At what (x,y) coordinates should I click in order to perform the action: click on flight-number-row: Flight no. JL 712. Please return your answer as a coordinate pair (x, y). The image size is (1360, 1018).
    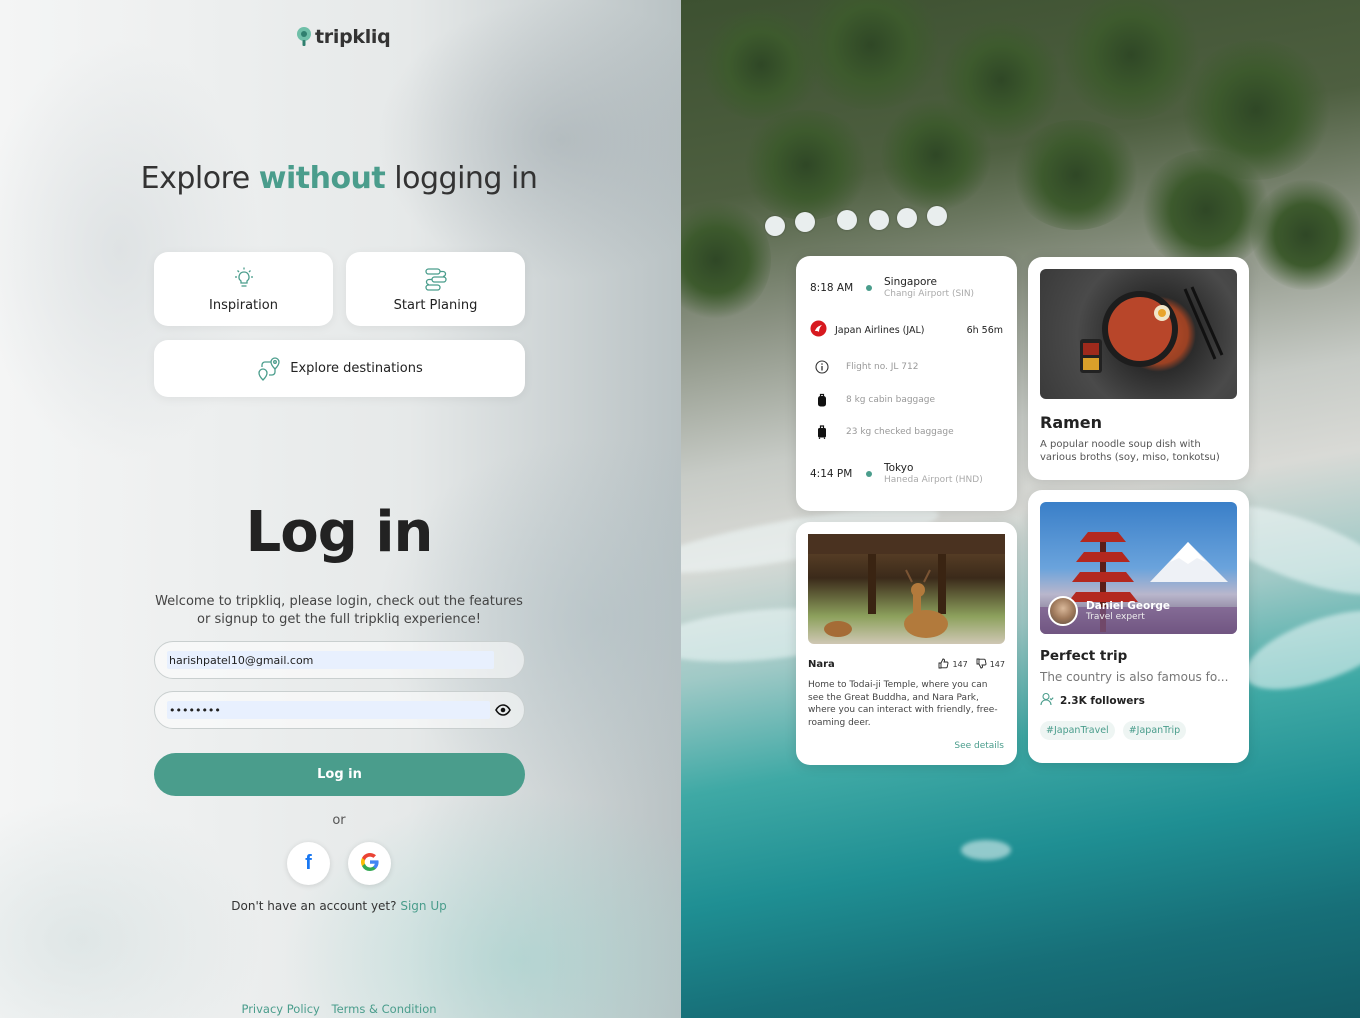
    Looking at the image, I should click on (906, 367).